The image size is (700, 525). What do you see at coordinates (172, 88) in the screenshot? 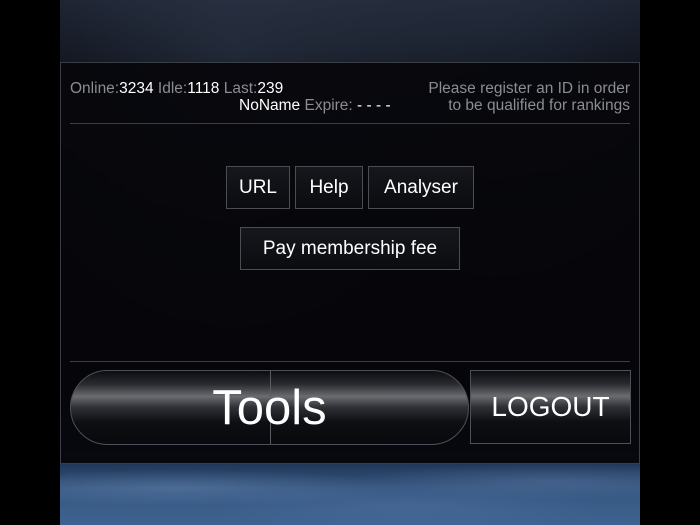
I see `idle-label: Idle:` at bounding box center [172, 88].